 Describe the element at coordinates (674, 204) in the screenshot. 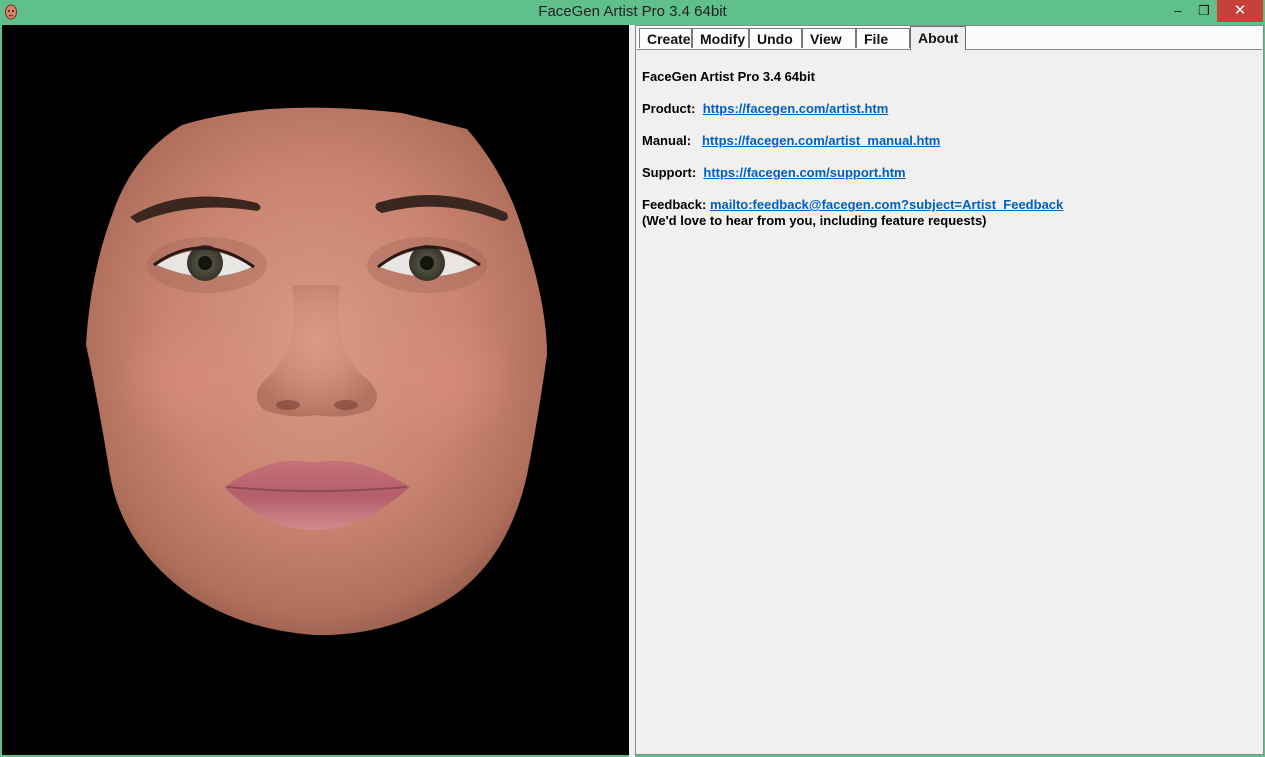

I see `feedback-label: Feedback:` at that location.